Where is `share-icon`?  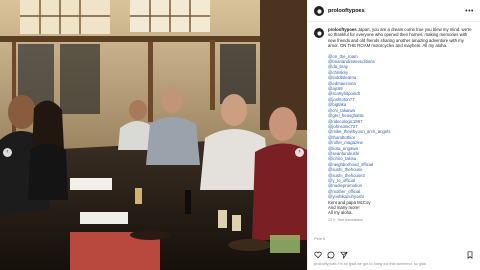 share-icon is located at coordinates (344, 255).